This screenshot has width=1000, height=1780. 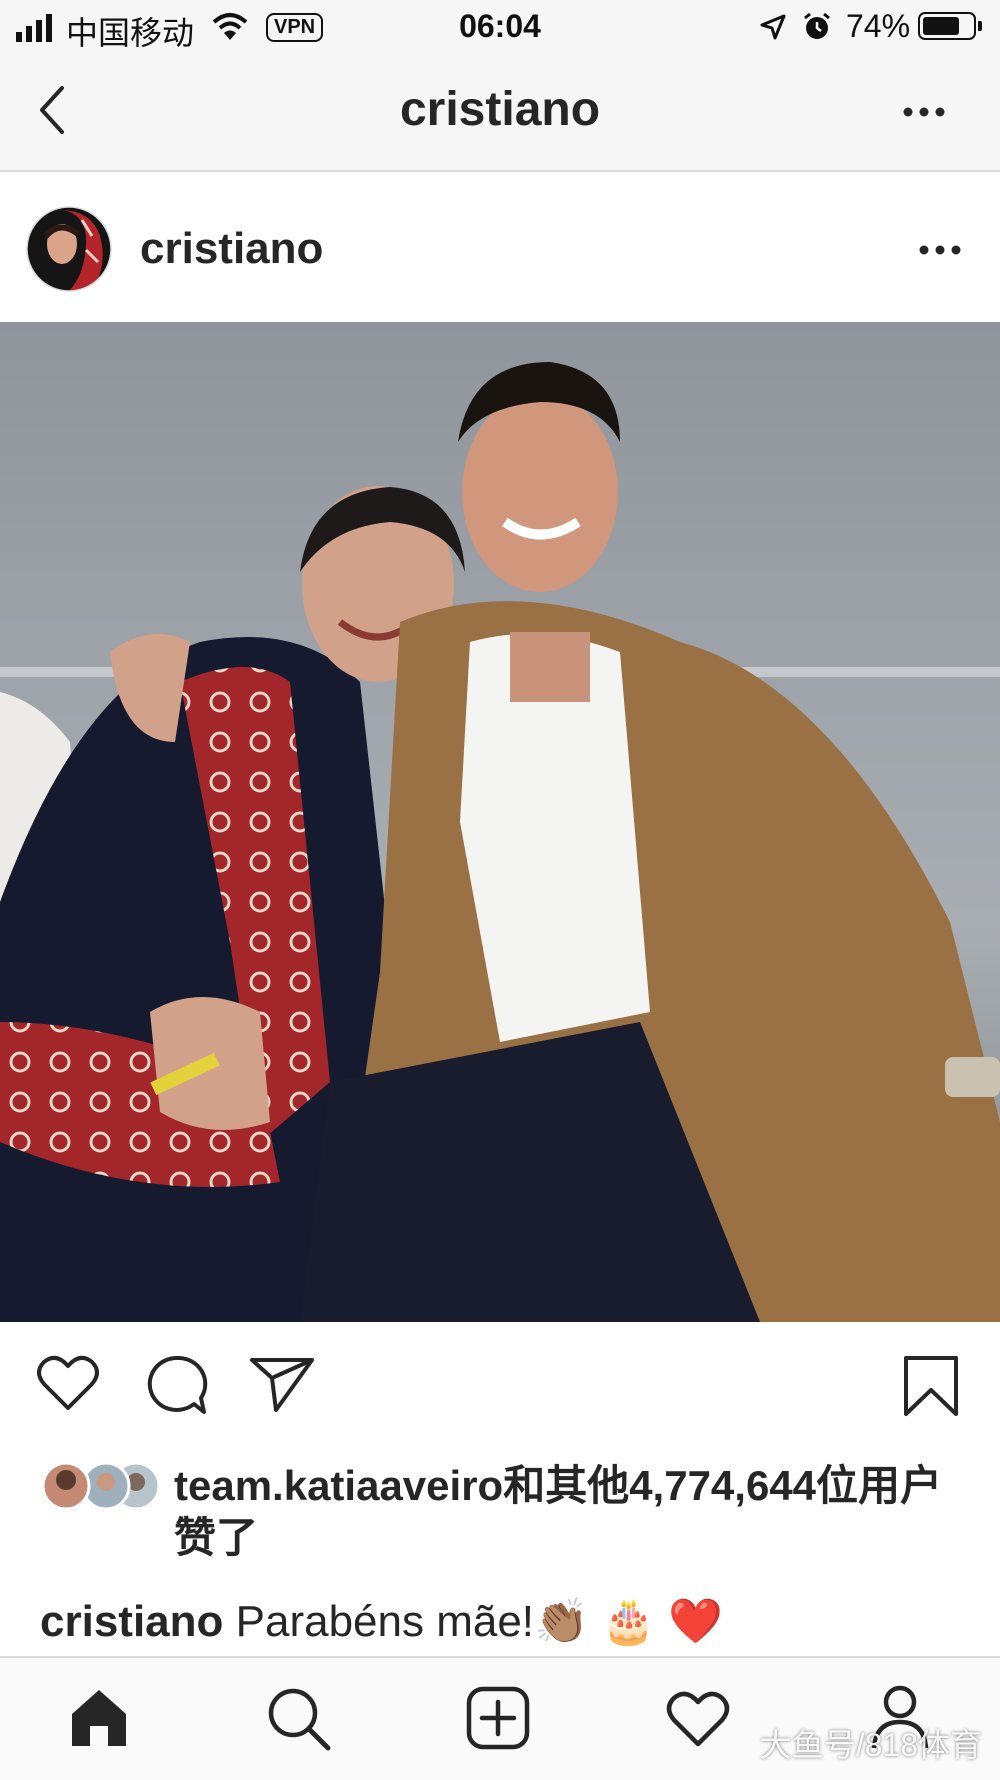 I want to click on bottom-tab-bar: 大鱼号/818体育, so click(x=500, y=1718).